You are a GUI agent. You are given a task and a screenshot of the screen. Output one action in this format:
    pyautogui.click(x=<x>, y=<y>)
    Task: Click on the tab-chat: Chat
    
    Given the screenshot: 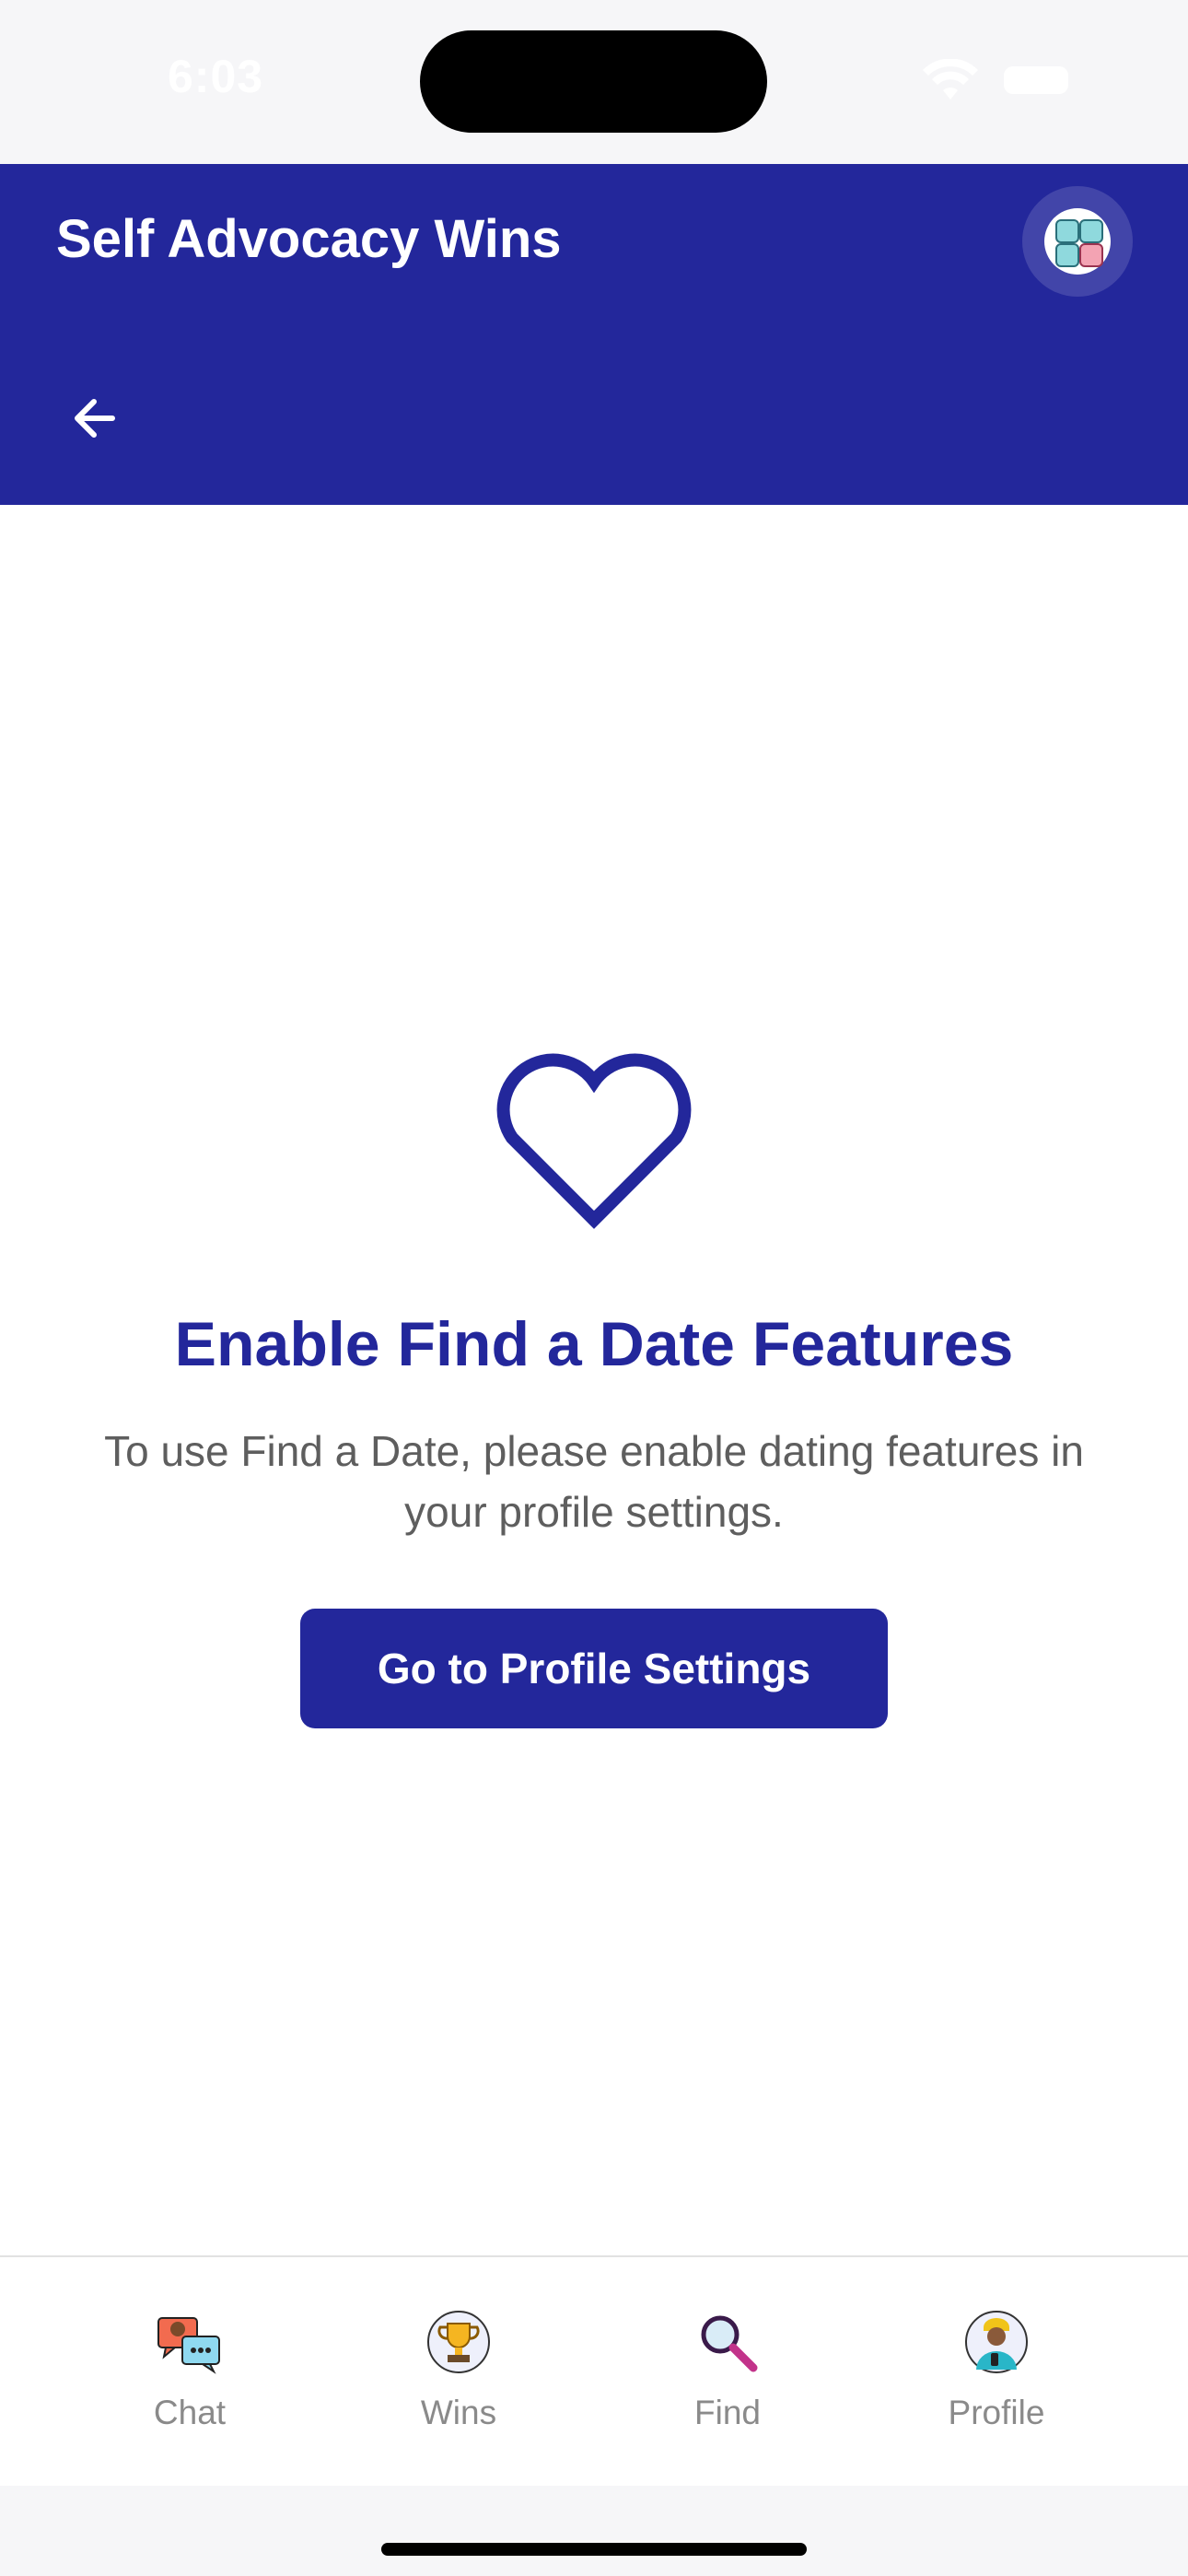 What is the action you would take?
    pyautogui.click(x=189, y=2371)
    